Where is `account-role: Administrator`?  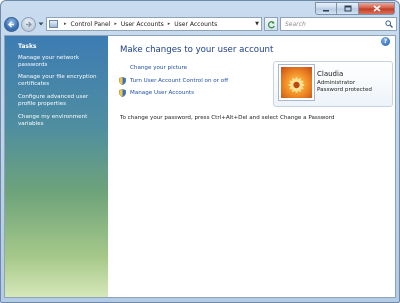
account-role: Administrator is located at coordinates (336, 83).